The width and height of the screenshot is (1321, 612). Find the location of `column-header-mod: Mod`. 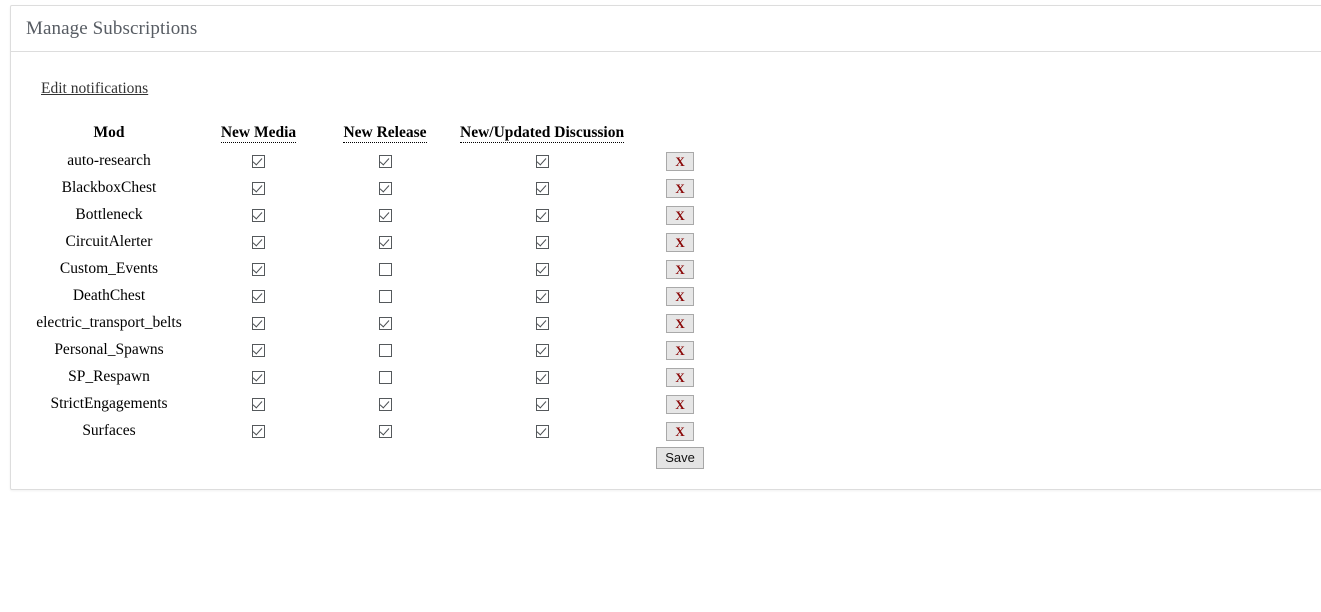

column-header-mod: Mod is located at coordinates (109, 133).